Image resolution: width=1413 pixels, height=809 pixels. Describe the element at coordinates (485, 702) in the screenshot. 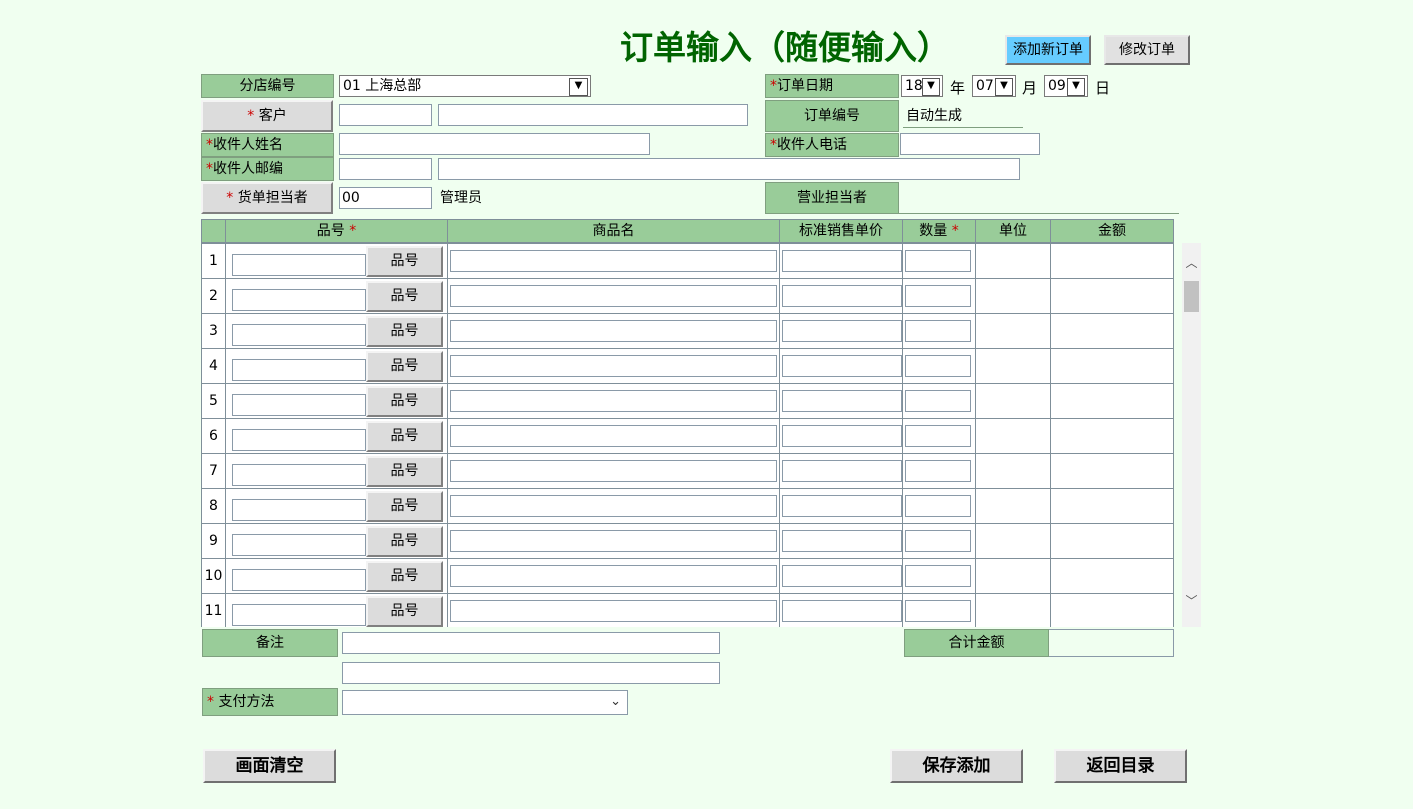

I see `payment-select: ⌄` at that location.